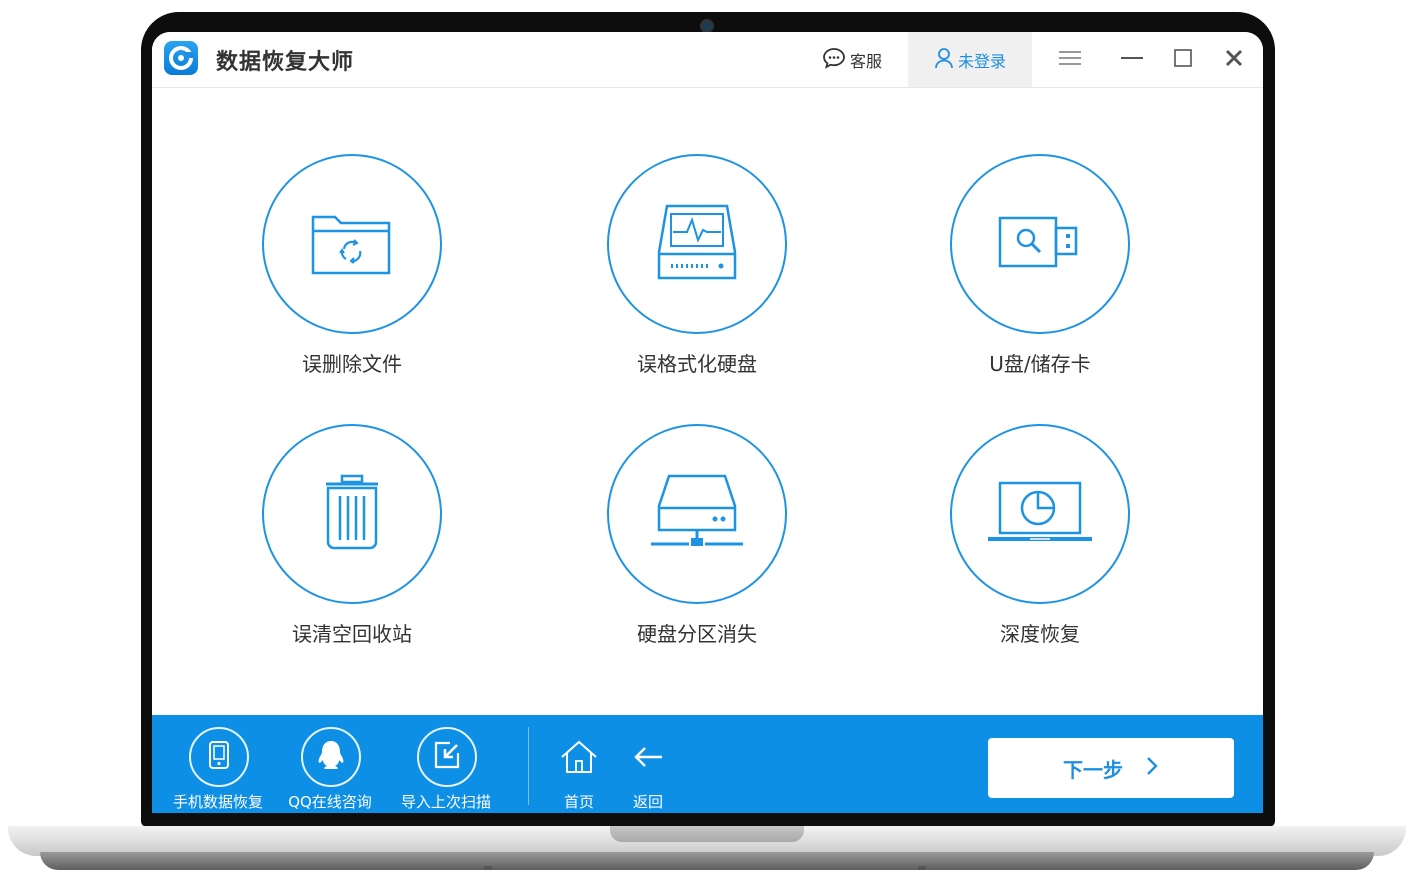 This screenshot has height=880, width=1414. I want to click on import-last-scan-button: 导入上次扫描, so click(446, 768).